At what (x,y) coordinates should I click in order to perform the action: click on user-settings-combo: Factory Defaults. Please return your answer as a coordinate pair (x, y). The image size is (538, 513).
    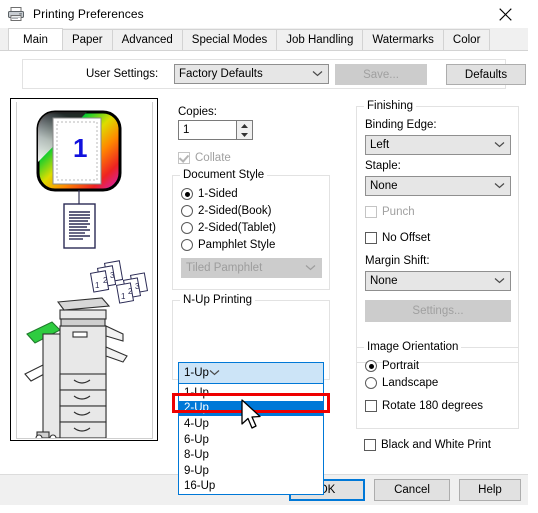
    Looking at the image, I should click on (251, 74).